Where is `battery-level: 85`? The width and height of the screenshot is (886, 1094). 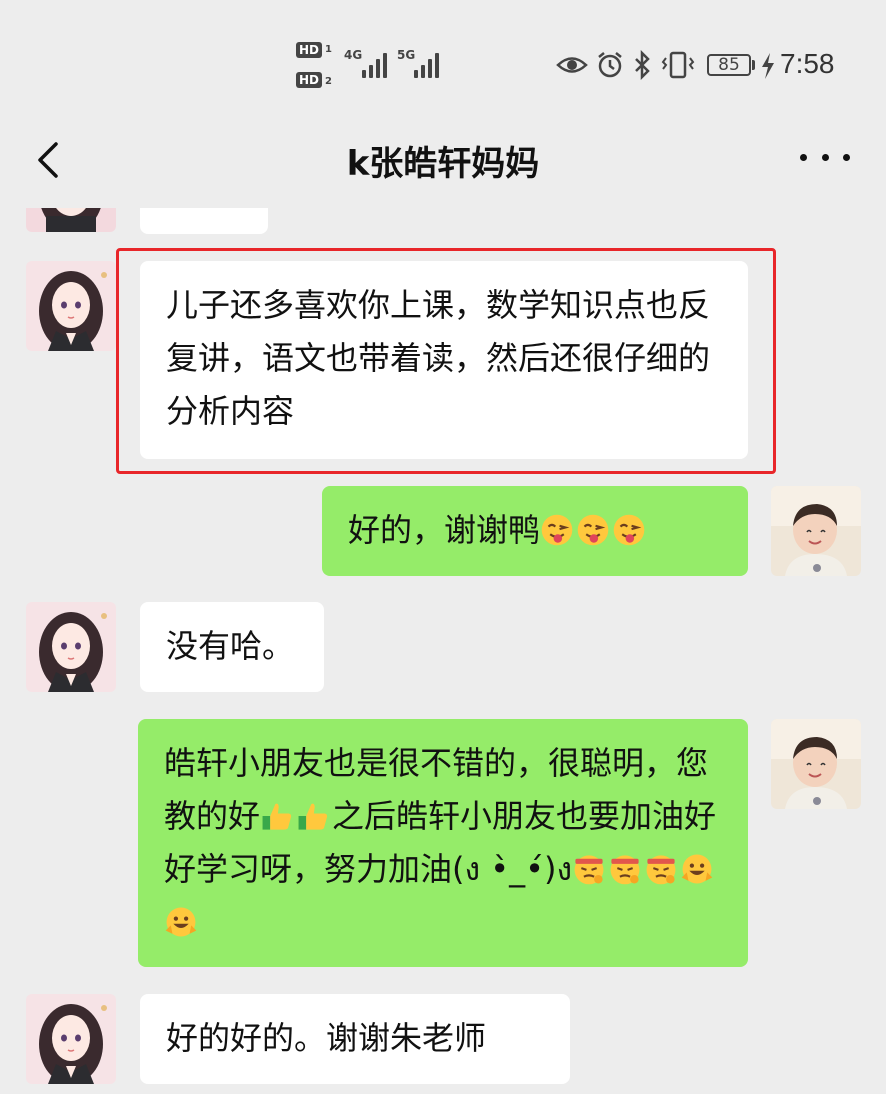 battery-level: 85 is located at coordinates (729, 65).